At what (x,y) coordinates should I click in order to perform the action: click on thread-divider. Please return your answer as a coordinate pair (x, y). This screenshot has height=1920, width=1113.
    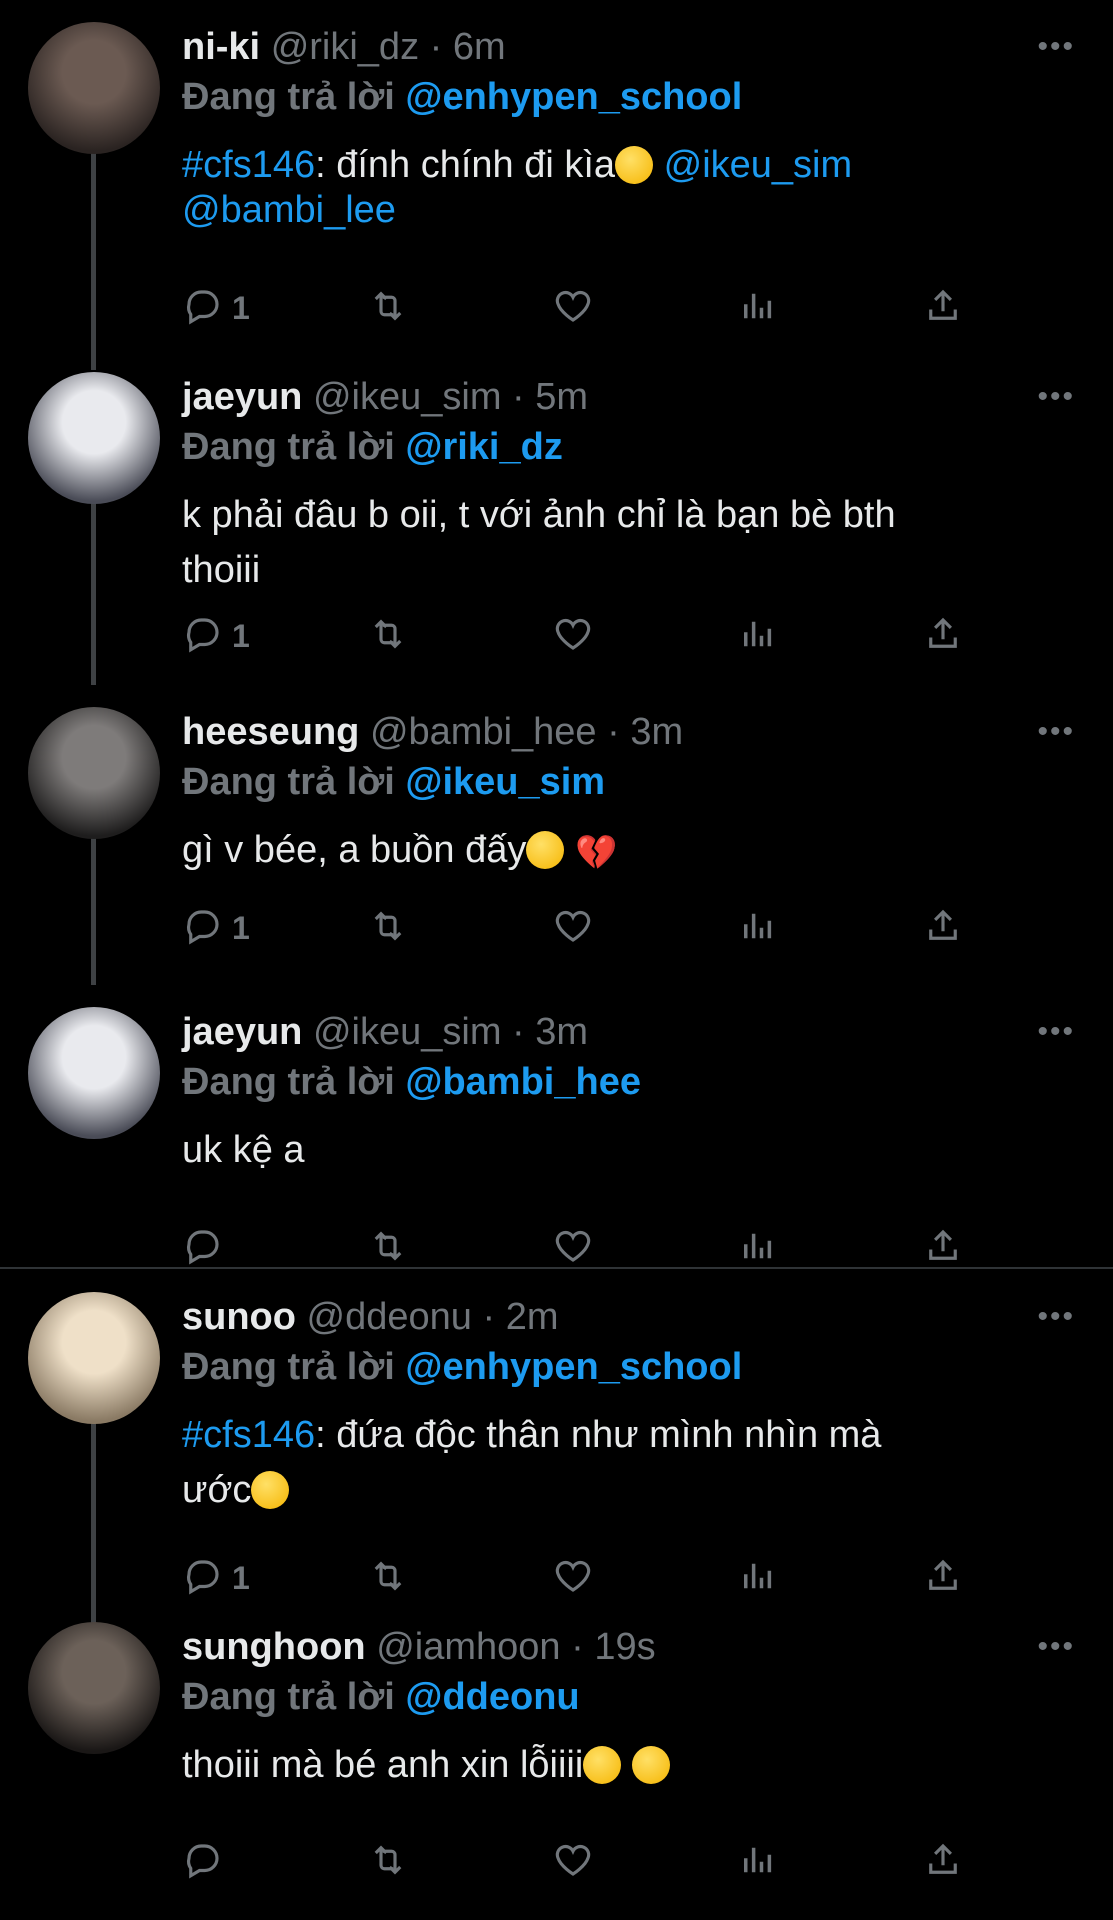
    Looking at the image, I should click on (556, 1268).